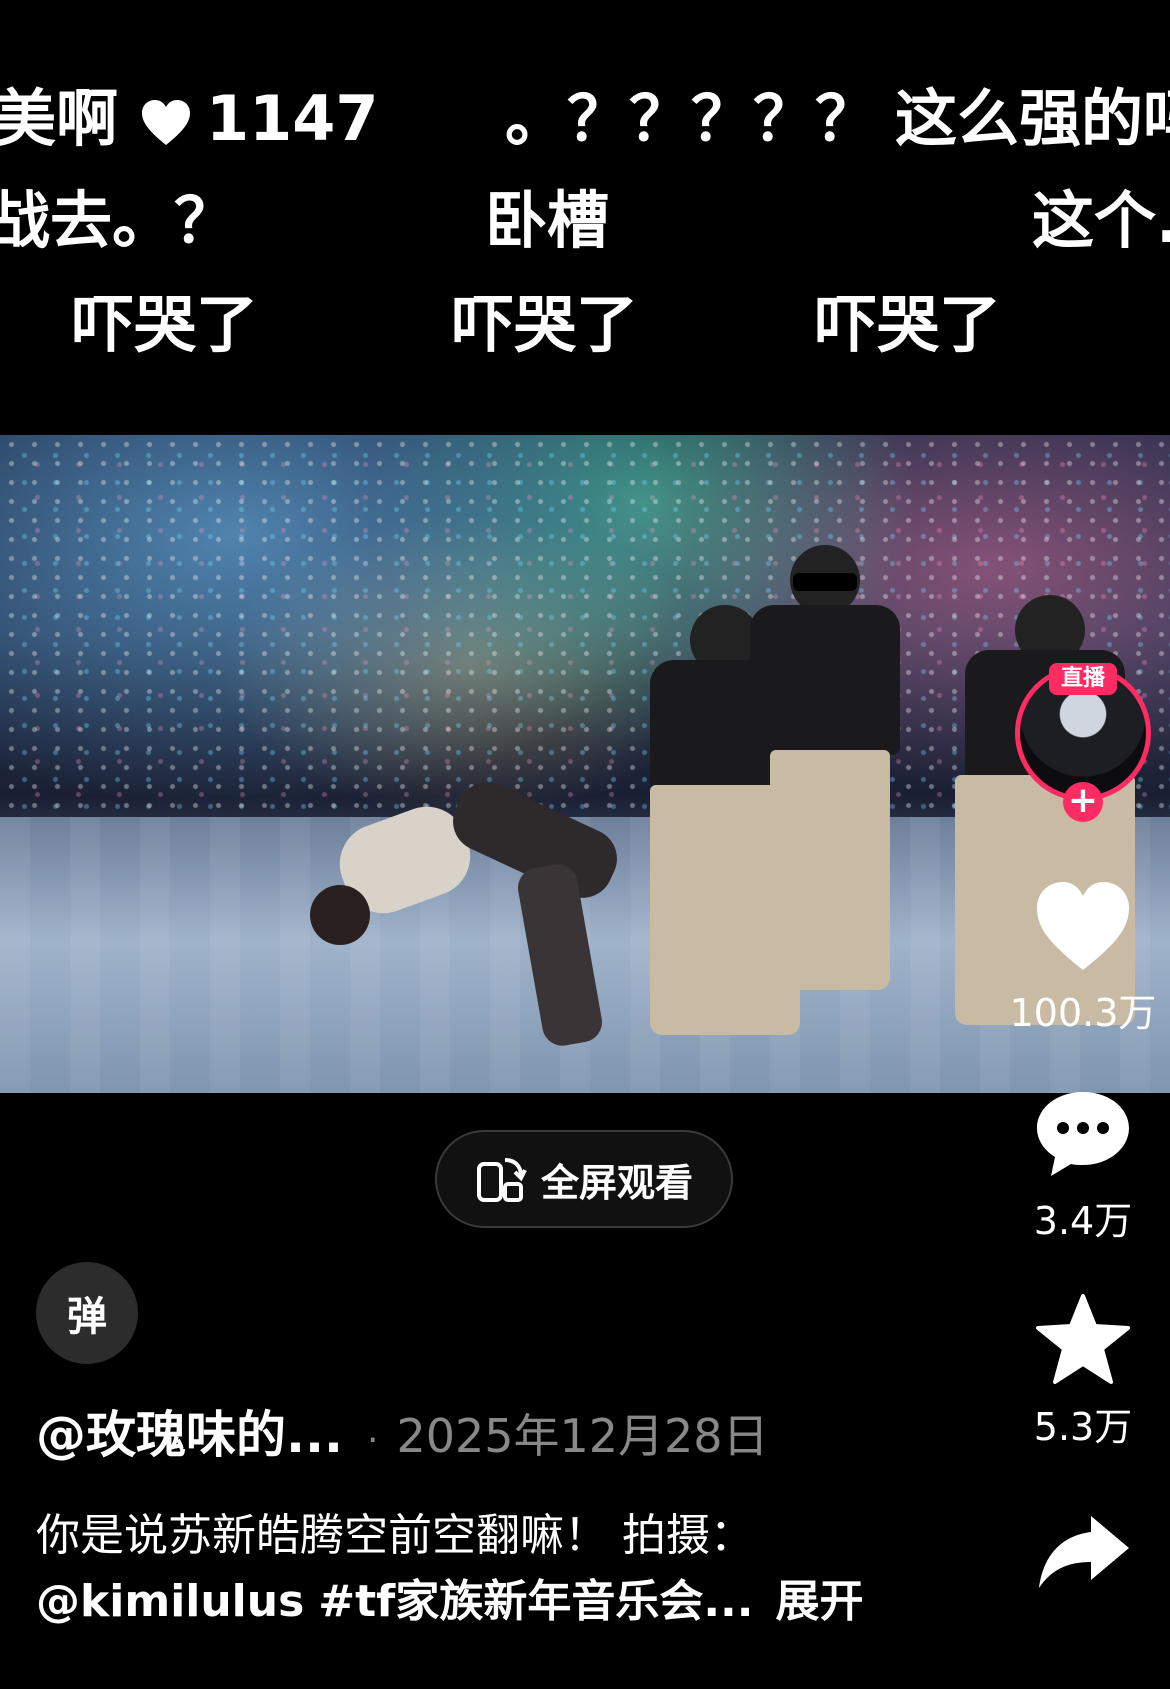  I want to click on favorite-button: 5.3万, so click(1083, 1371).